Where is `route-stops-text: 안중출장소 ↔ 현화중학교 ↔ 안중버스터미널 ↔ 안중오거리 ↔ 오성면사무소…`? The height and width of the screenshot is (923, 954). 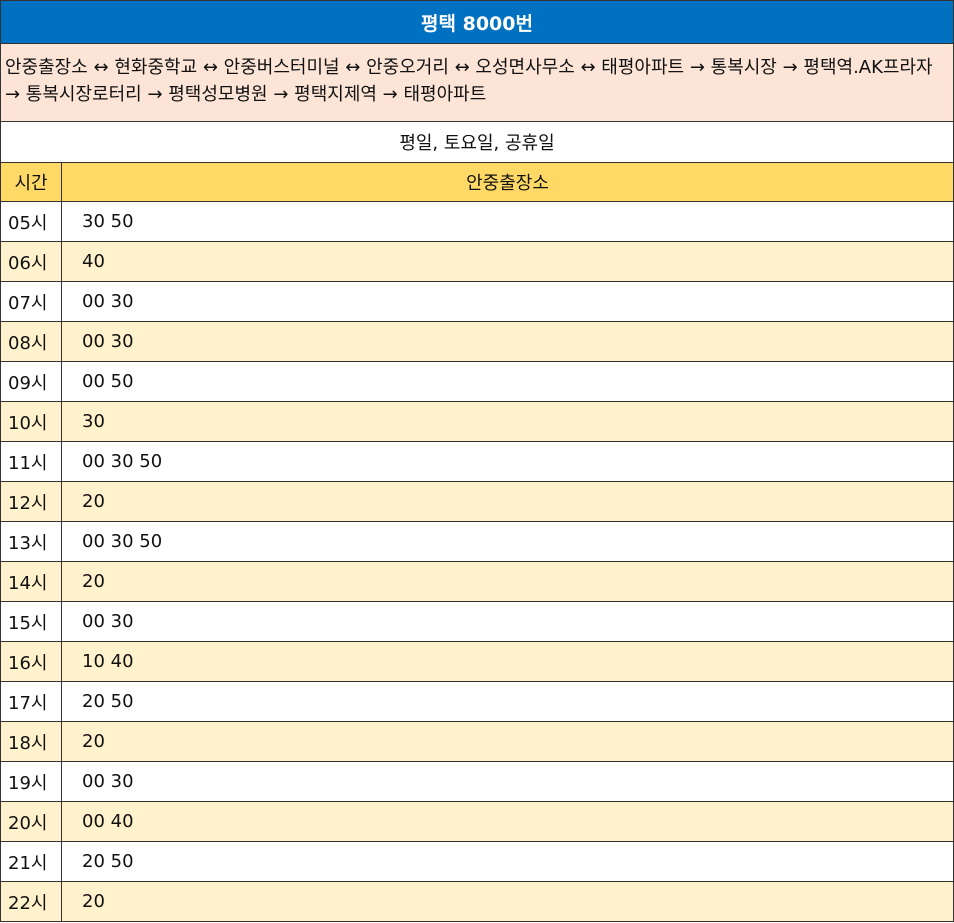
route-stops-text: 안중출장소 ↔ 현화중학교 ↔ 안중버스터미널 ↔ 안중오거리 ↔ 오성면사무소… is located at coordinates (469, 81).